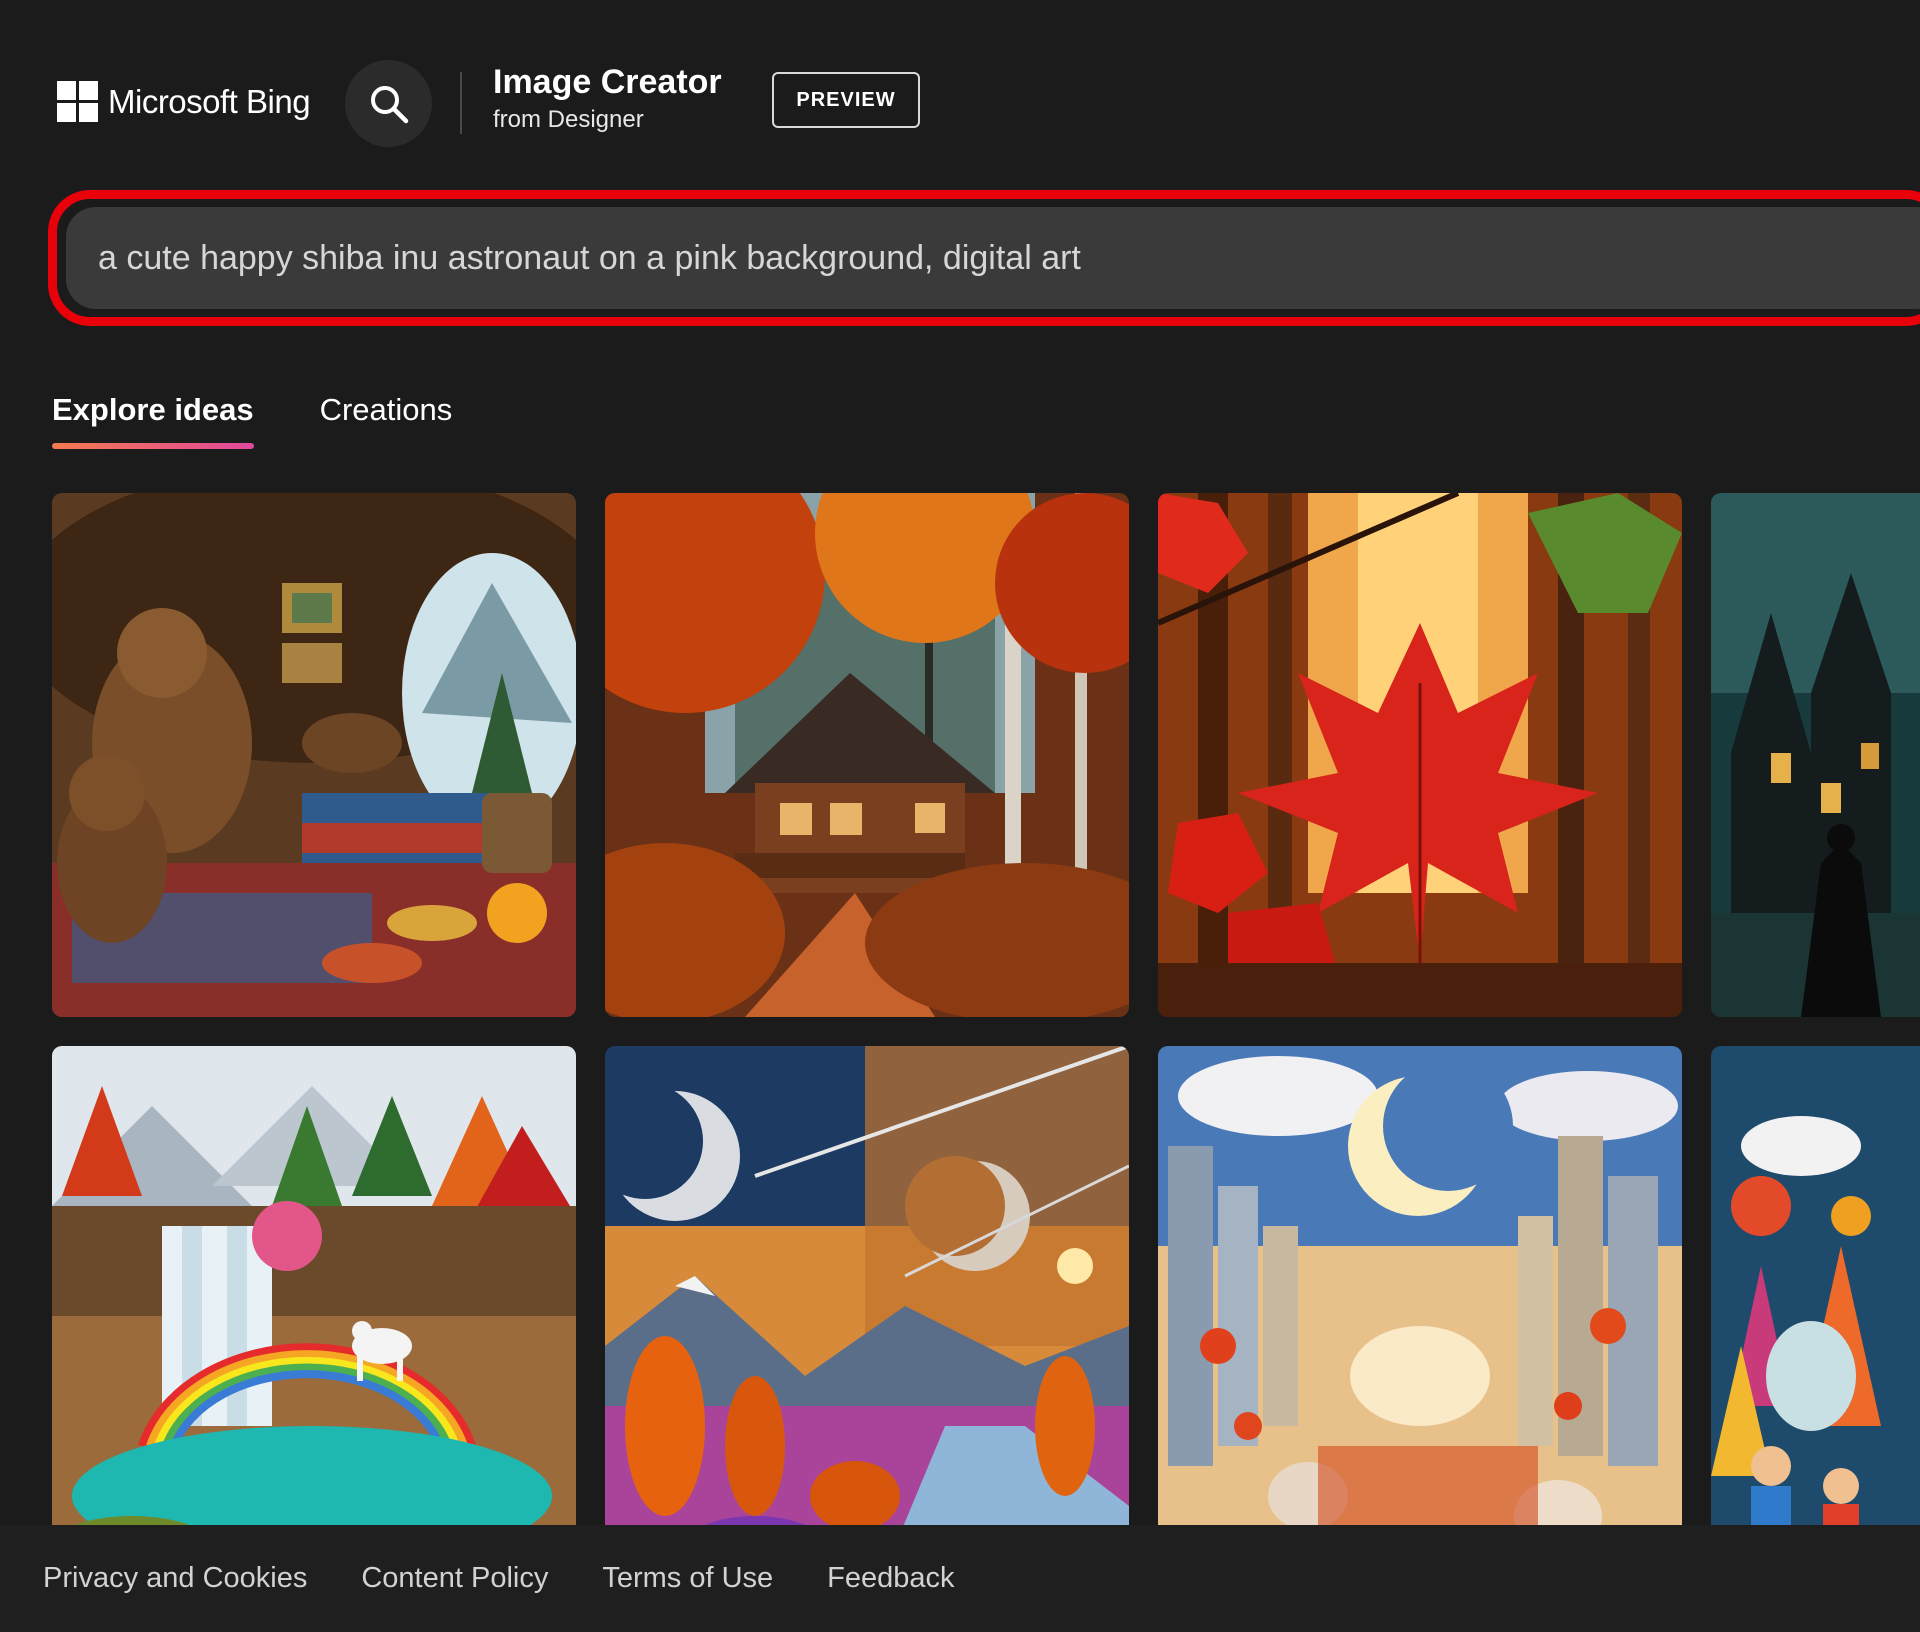 This screenshot has height=1632, width=1920. I want to click on footer-link-content-policy: Content Policy, so click(454, 1578).